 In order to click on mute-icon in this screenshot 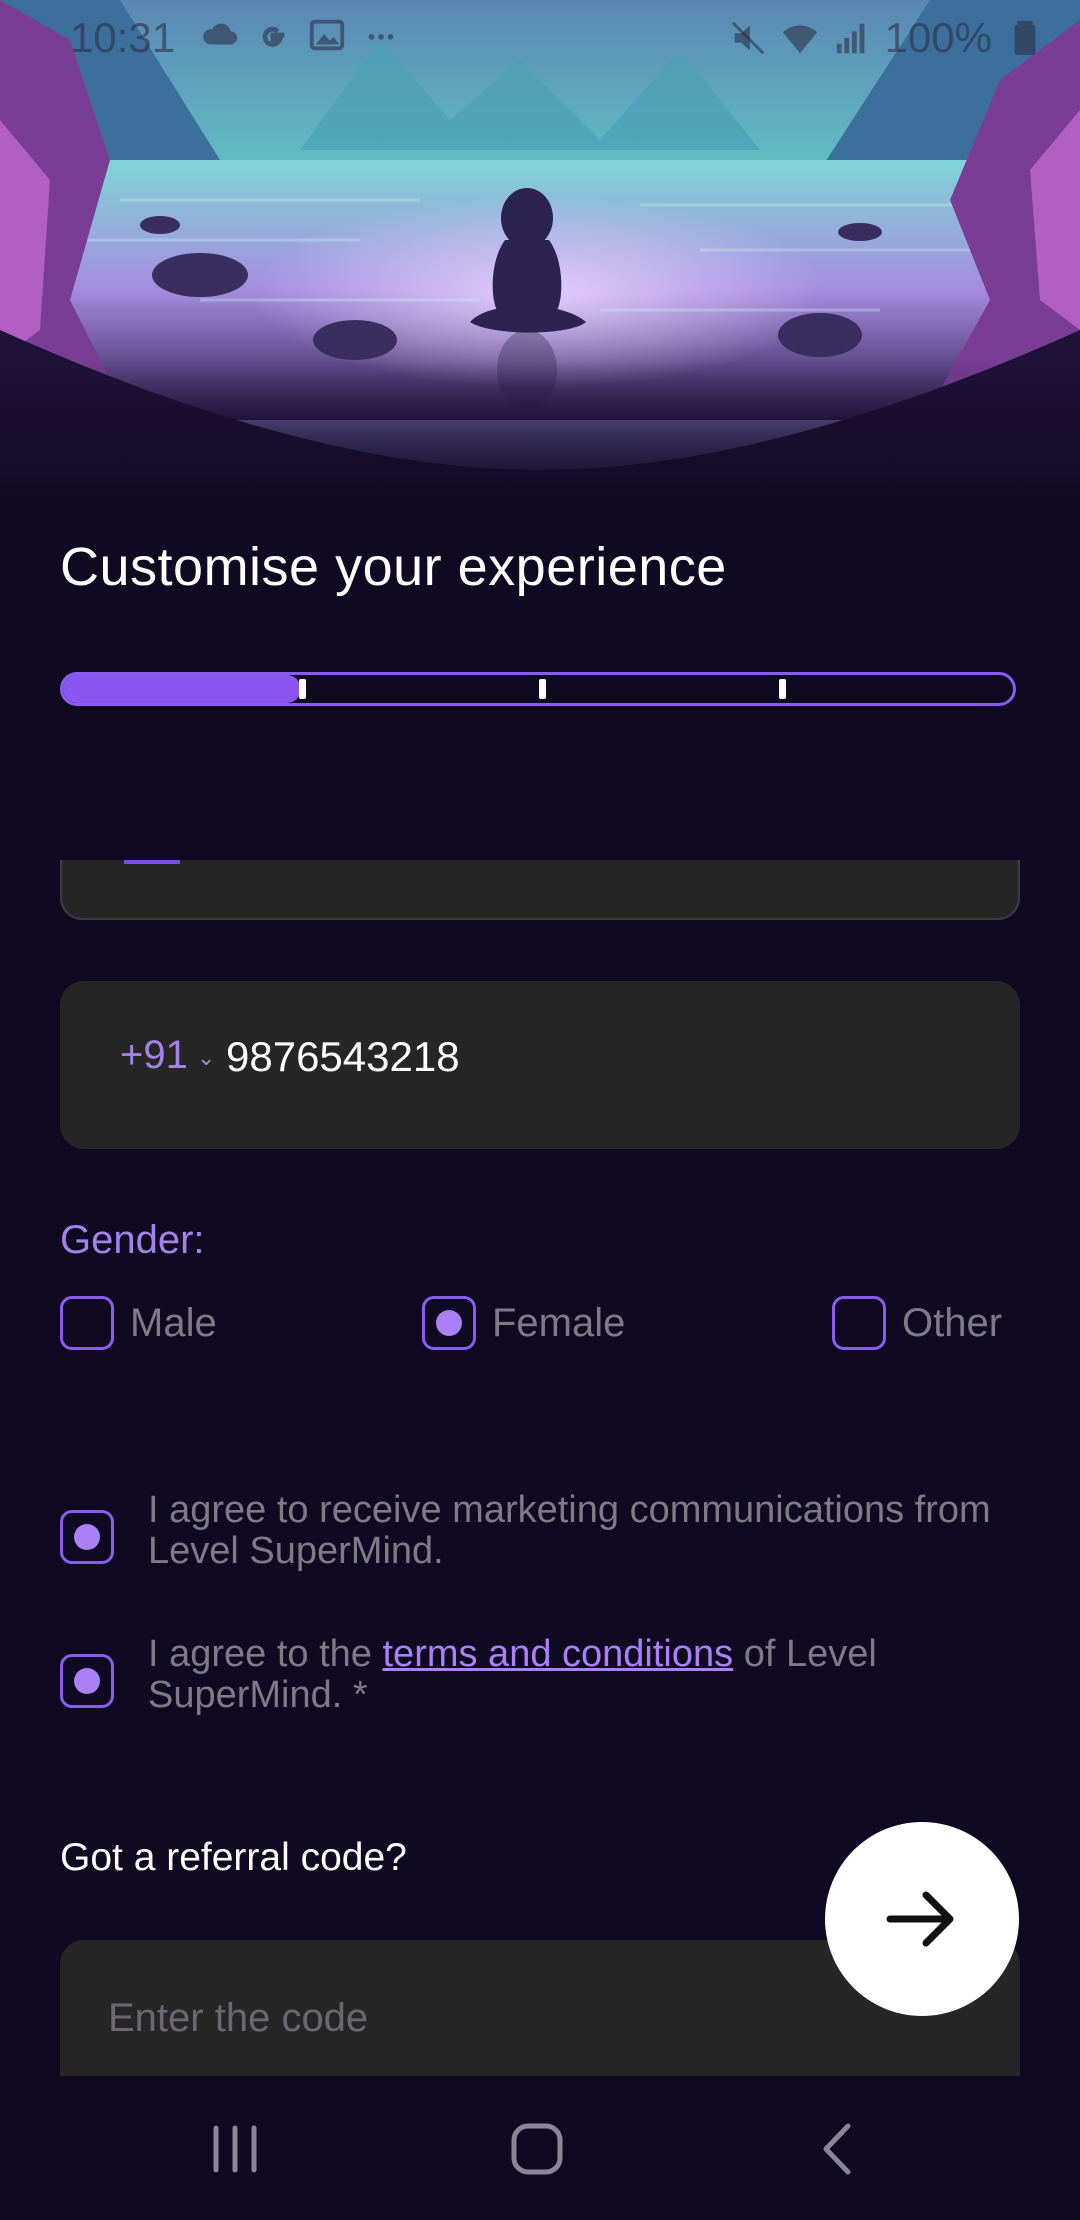, I will do `click(747, 38)`.